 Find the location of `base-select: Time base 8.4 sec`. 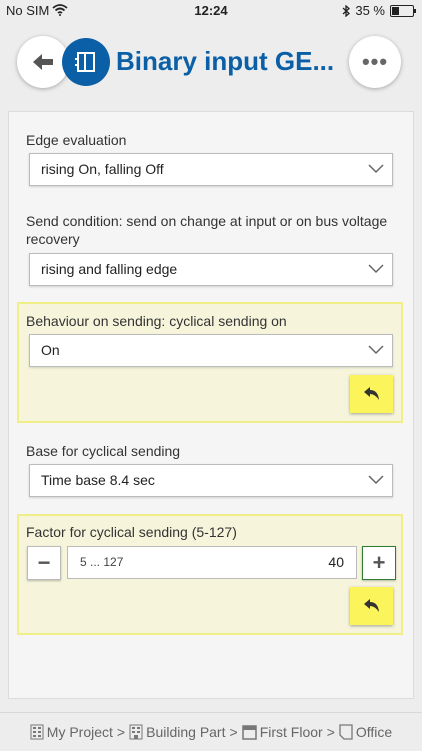

base-select: Time base 8.4 sec is located at coordinates (211, 480).